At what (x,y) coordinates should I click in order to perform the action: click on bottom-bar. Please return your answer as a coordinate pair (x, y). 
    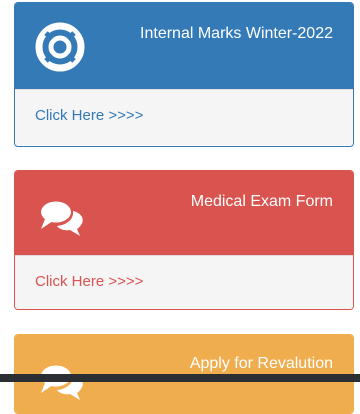
    Looking at the image, I should click on (180, 378).